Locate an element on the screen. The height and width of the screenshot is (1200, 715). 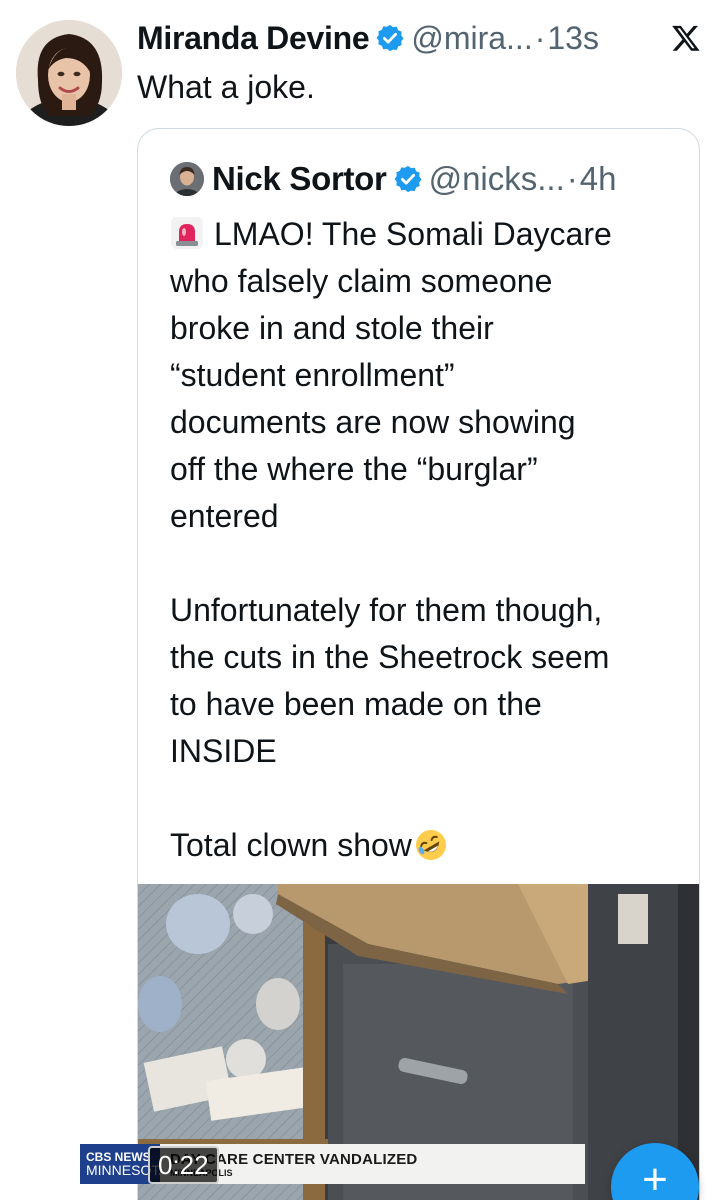
quoted-author-avatar is located at coordinates (187, 179).